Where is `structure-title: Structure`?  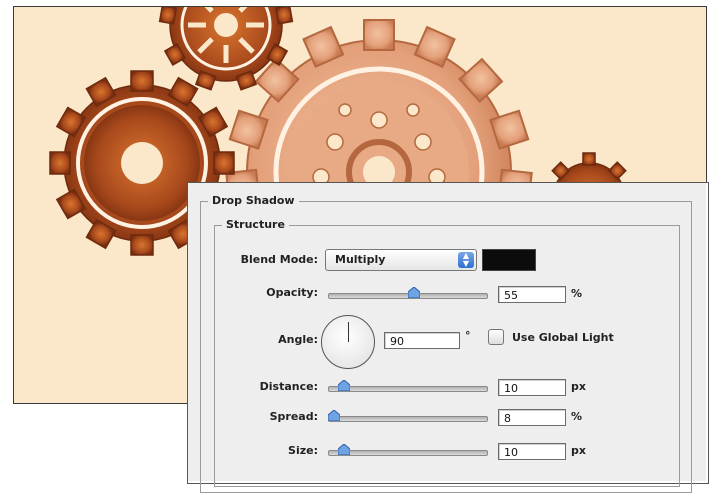 structure-title: Structure is located at coordinates (255, 224).